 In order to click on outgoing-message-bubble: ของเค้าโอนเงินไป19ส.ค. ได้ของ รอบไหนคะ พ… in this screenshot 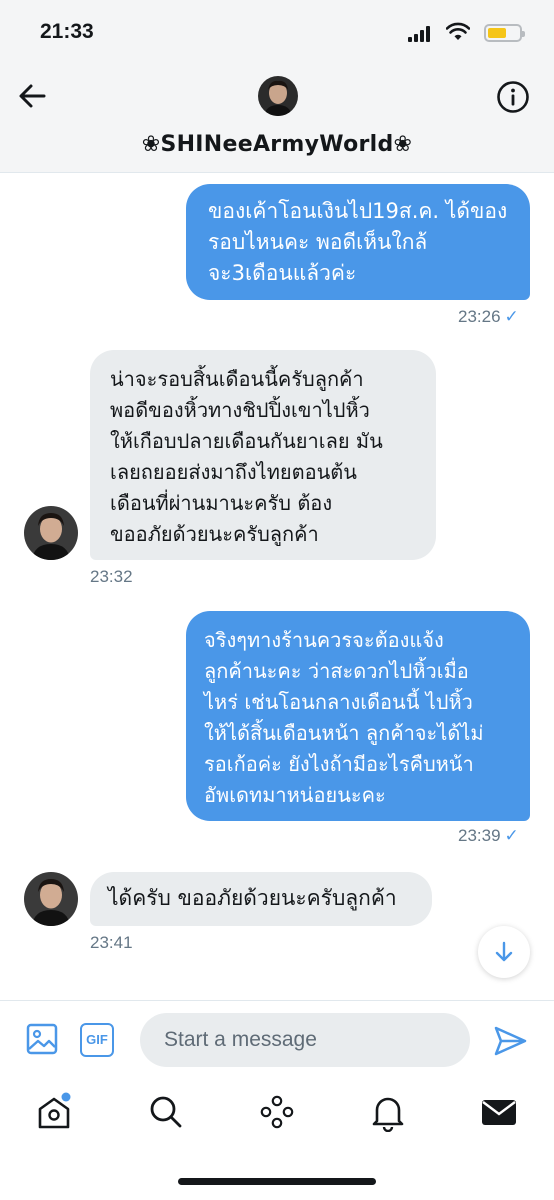, I will do `click(358, 242)`.